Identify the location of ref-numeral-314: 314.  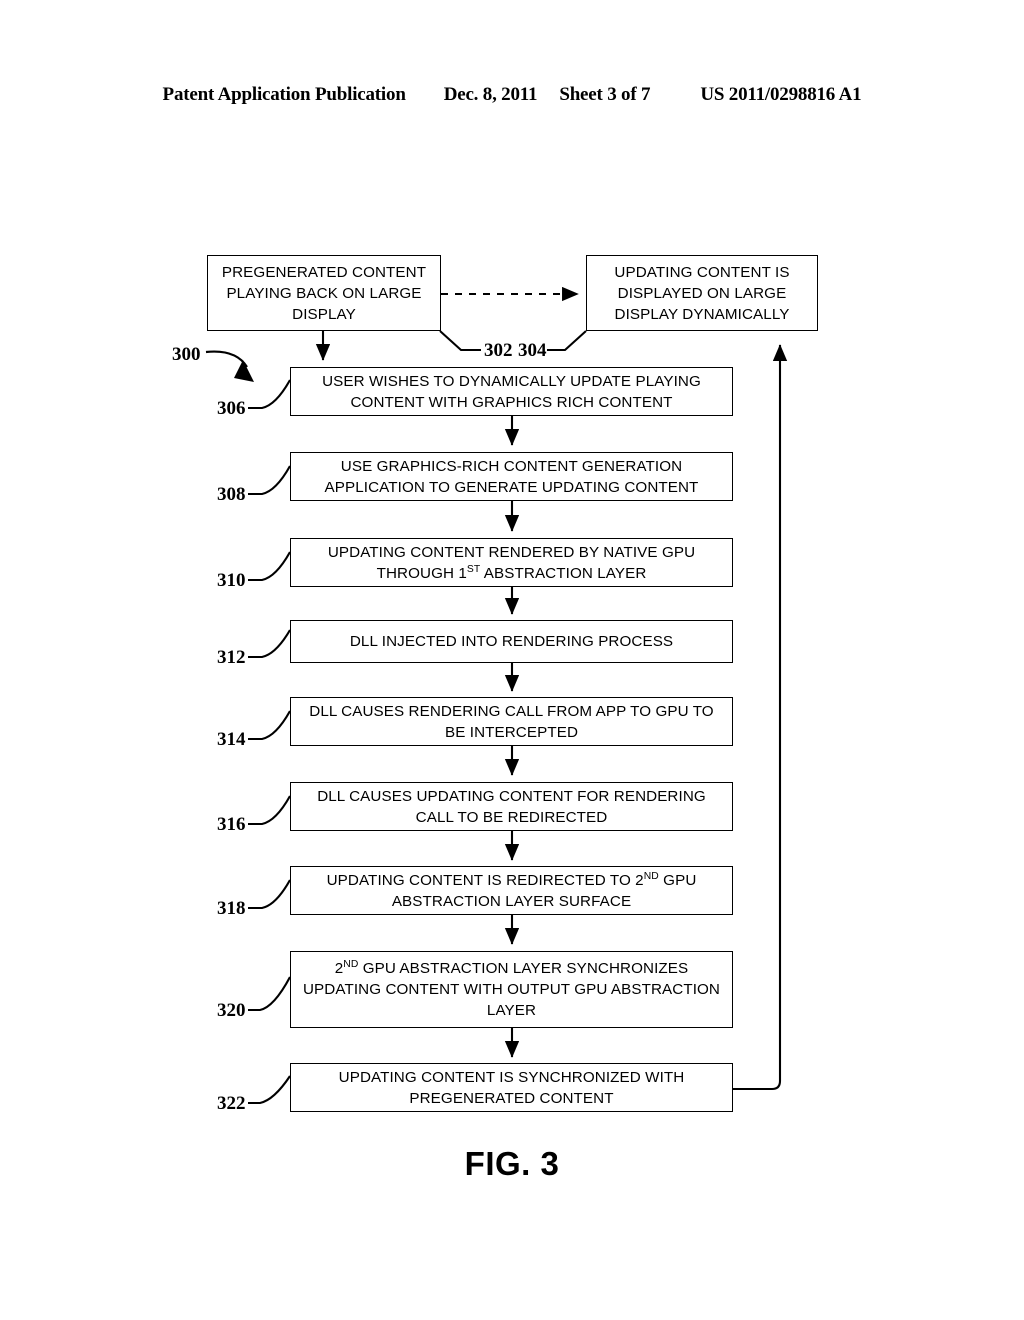
(231, 739).